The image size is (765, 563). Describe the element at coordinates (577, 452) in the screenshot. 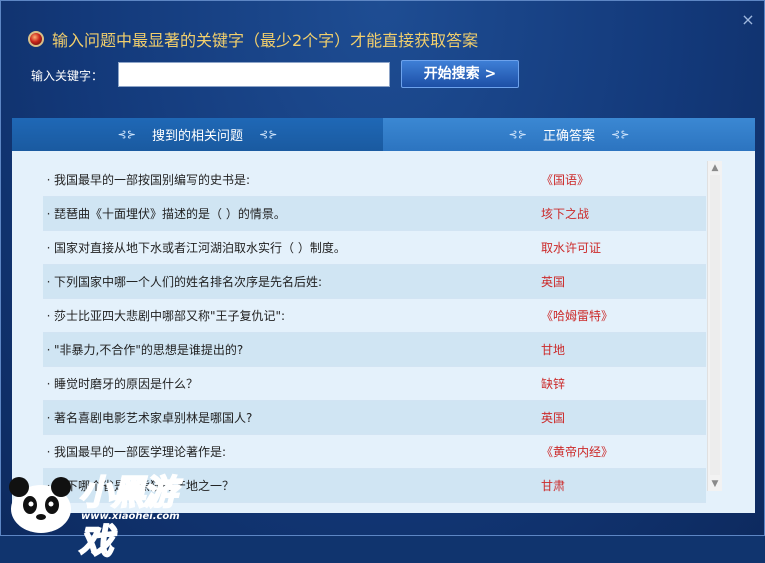

I see `answer-text: 《黄帝内经》` at that location.